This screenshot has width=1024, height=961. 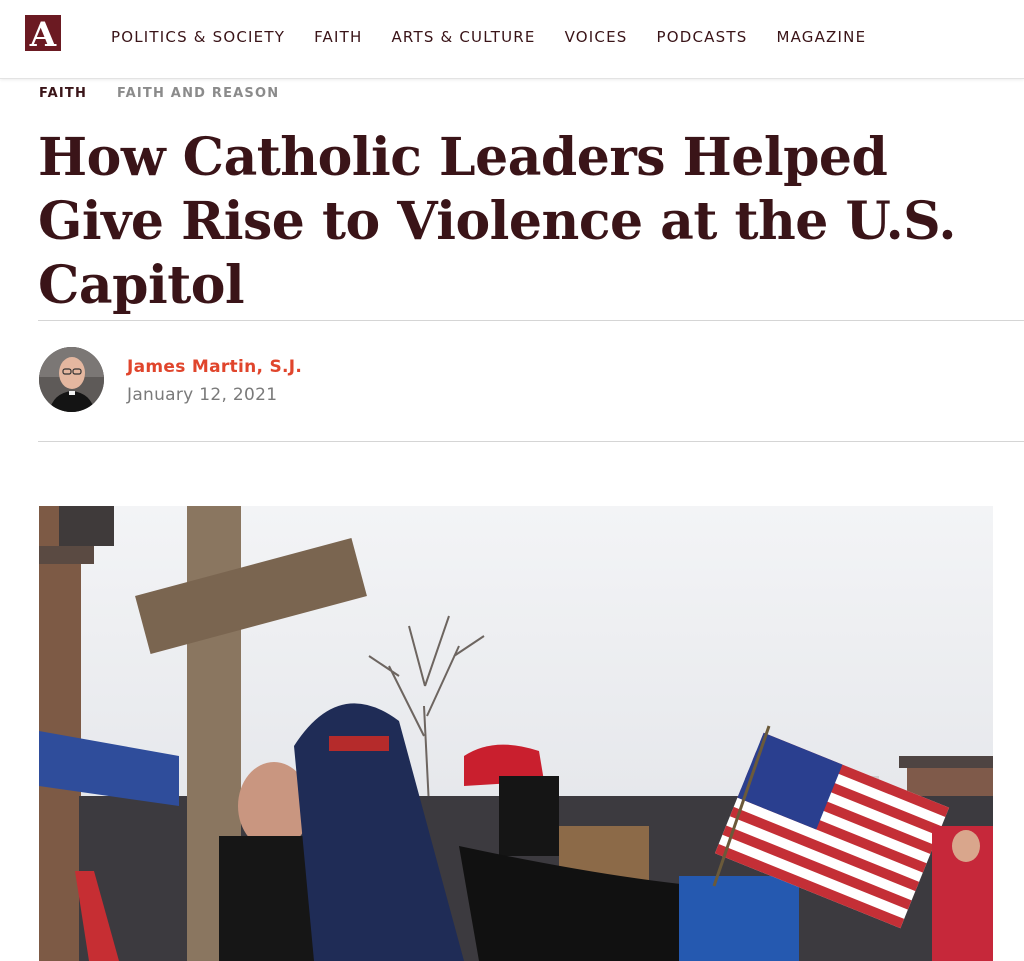 What do you see at coordinates (701, 37) in the screenshot?
I see `nav-podcasts: PODCASTS` at bounding box center [701, 37].